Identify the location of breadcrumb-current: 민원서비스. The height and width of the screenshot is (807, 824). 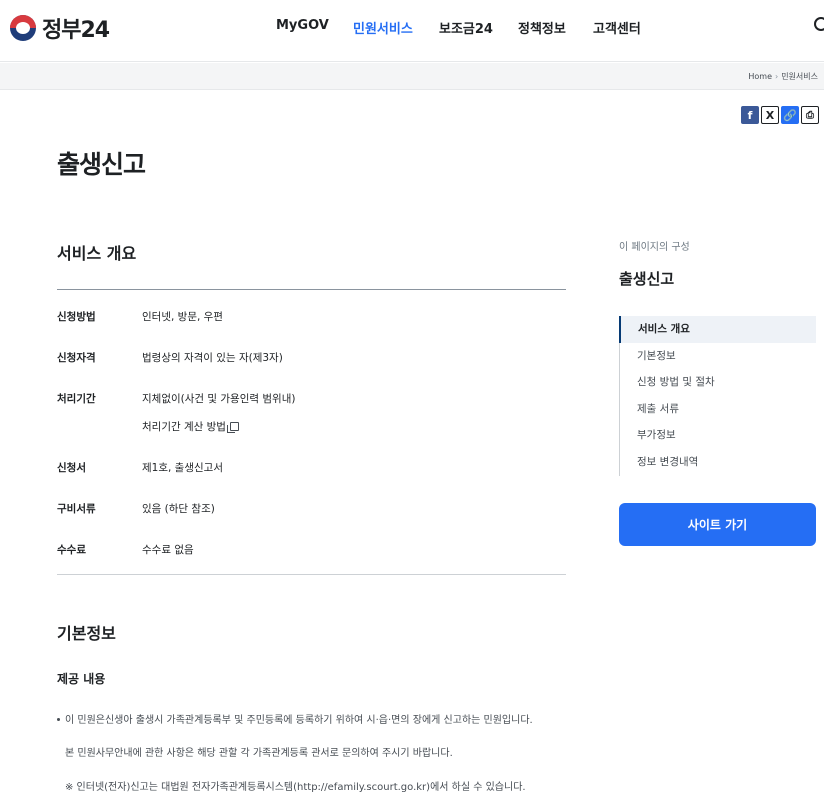
(799, 76).